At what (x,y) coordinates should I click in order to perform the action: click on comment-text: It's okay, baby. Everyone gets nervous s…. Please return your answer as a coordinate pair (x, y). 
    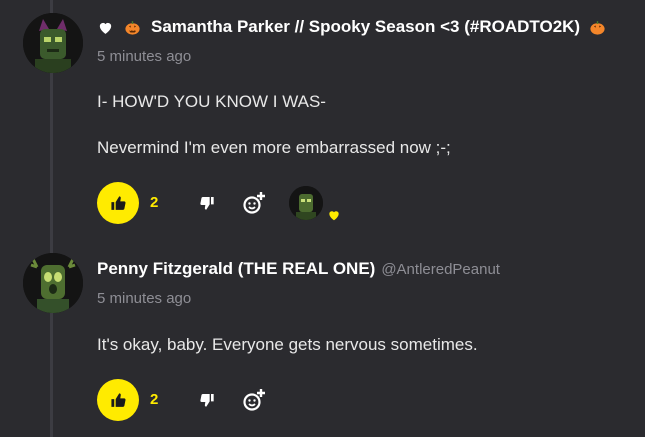
    Looking at the image, I should click on (287, 344).